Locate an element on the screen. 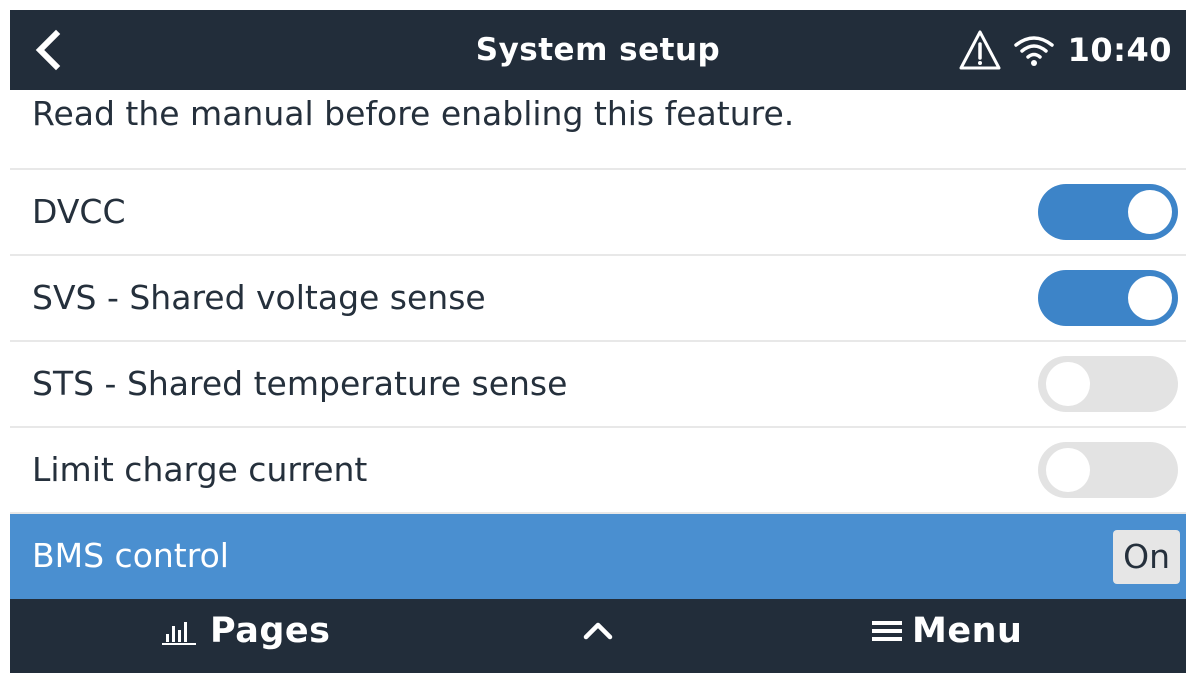 This screenshot has width=1186, height=673. status-area: 10:40 is located at coordinates (1065, 50).